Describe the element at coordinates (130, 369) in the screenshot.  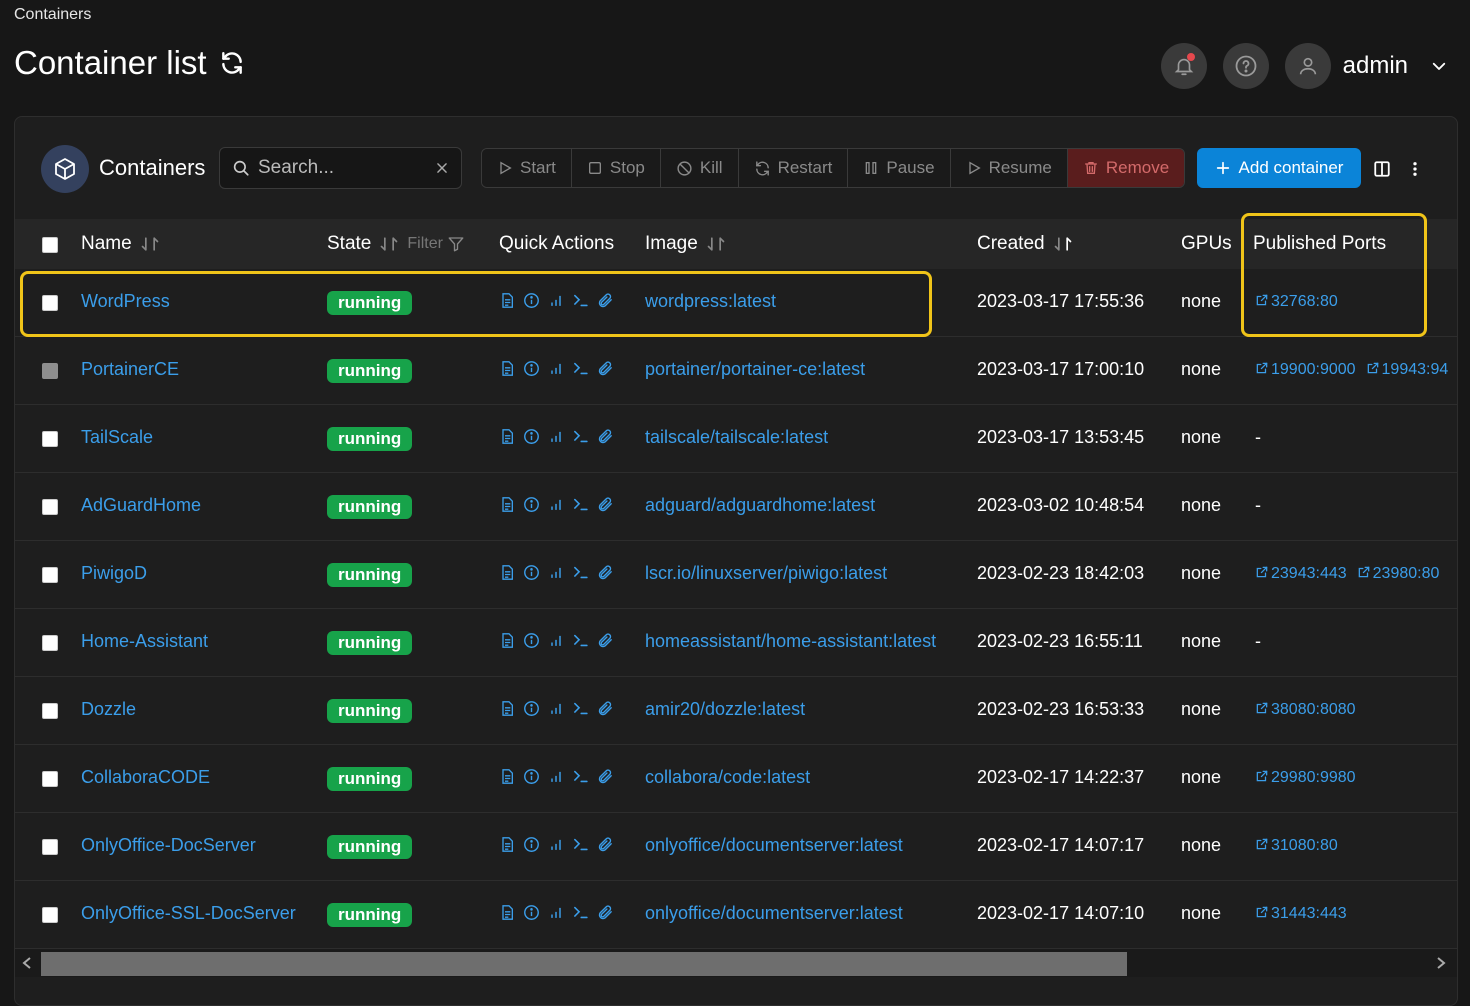
I see `container-name-link: PortainerCE` at that location.